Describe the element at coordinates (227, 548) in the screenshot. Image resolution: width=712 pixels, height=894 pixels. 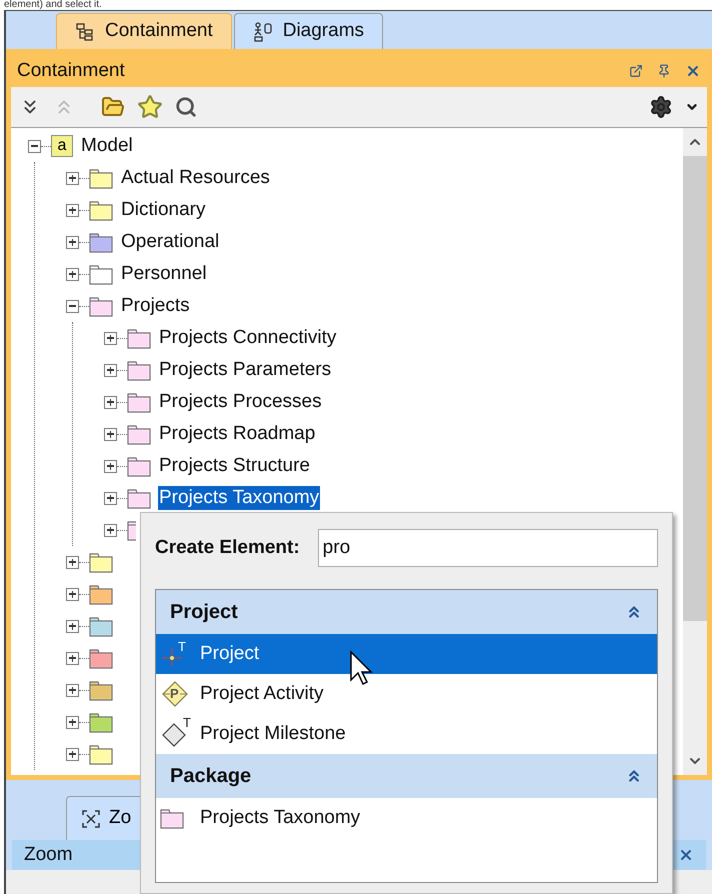
I see `create-element-label: Create Element:` at that location.